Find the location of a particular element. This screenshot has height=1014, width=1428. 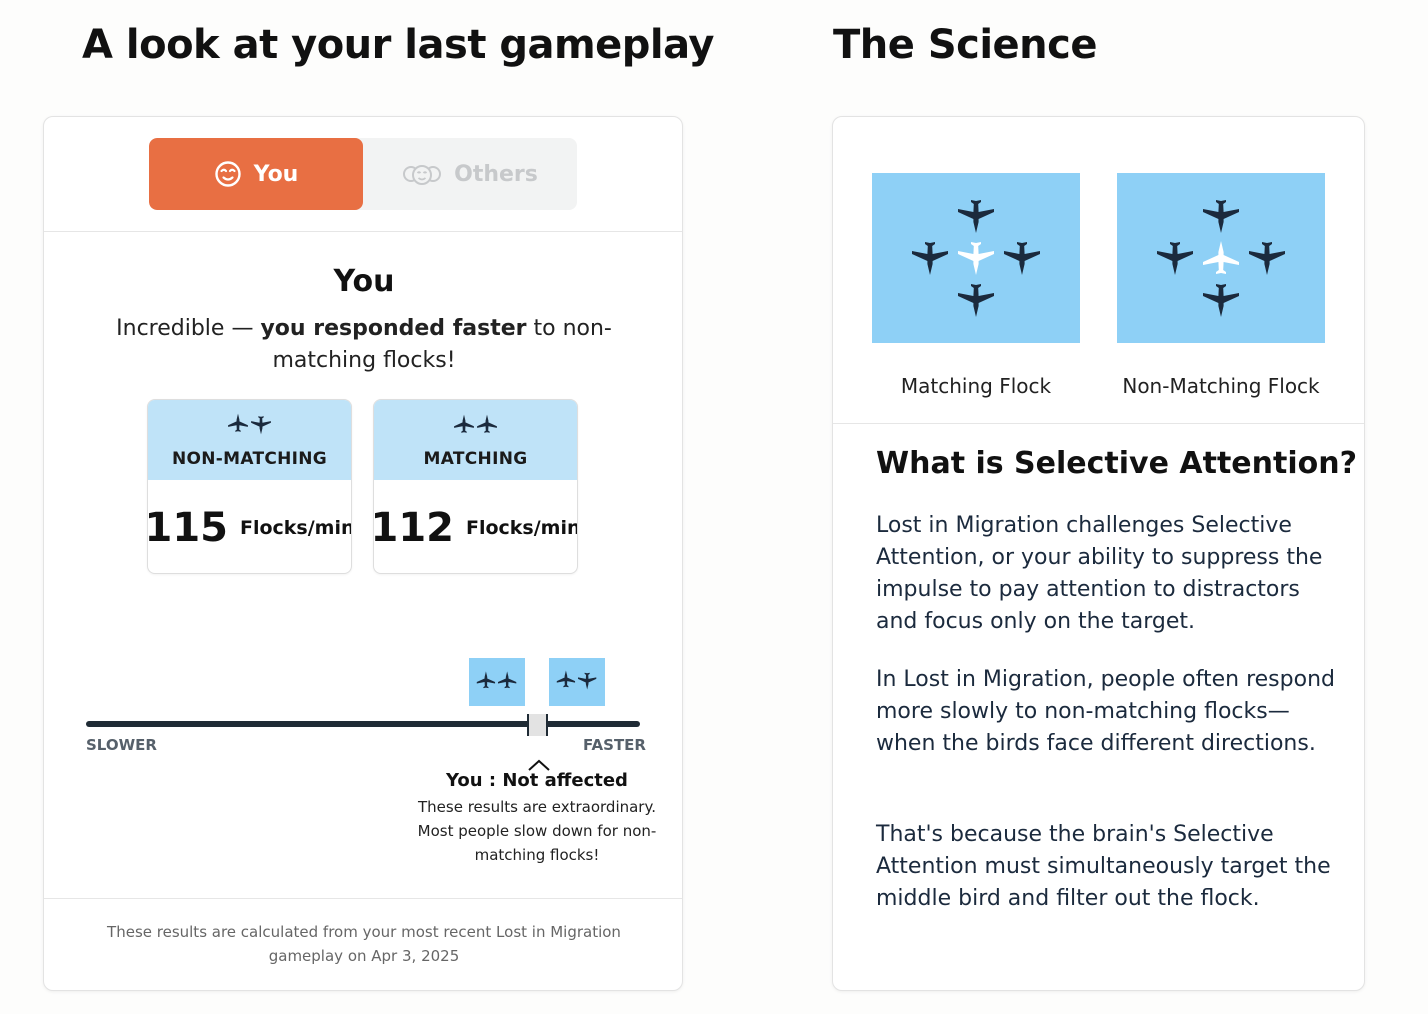

selective-attention-title: What is Selective Attention? is located at coordinates (1116, 463).